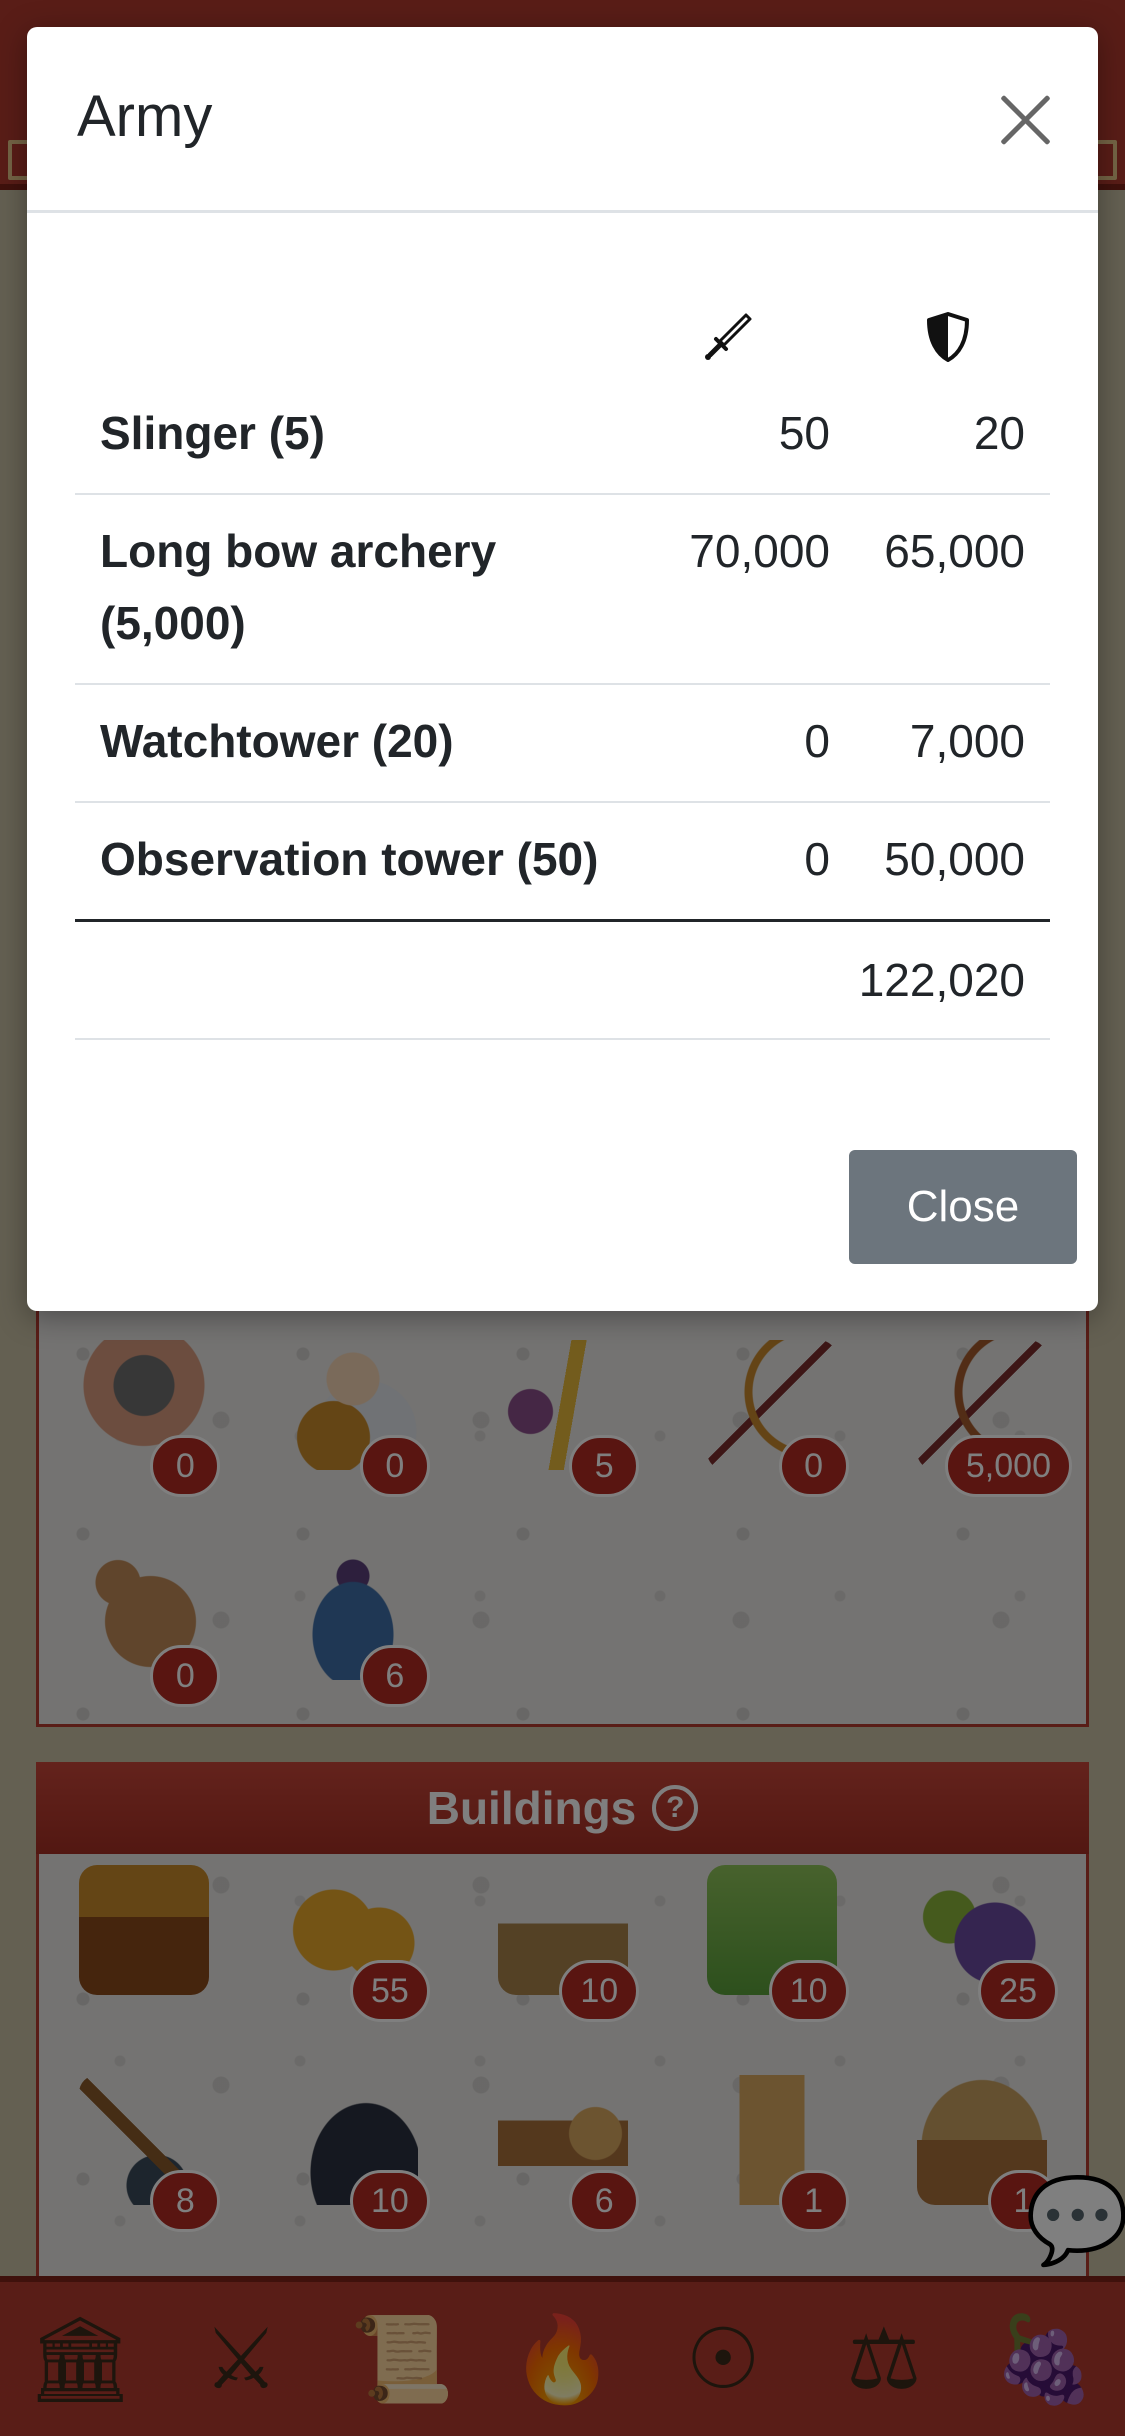 The width and height of the screenshot is (1125, 2436). What do you see at coordinates (999, 433) in the screenshot?
I see `defense-value: 20` at bounding box center [999, 433].